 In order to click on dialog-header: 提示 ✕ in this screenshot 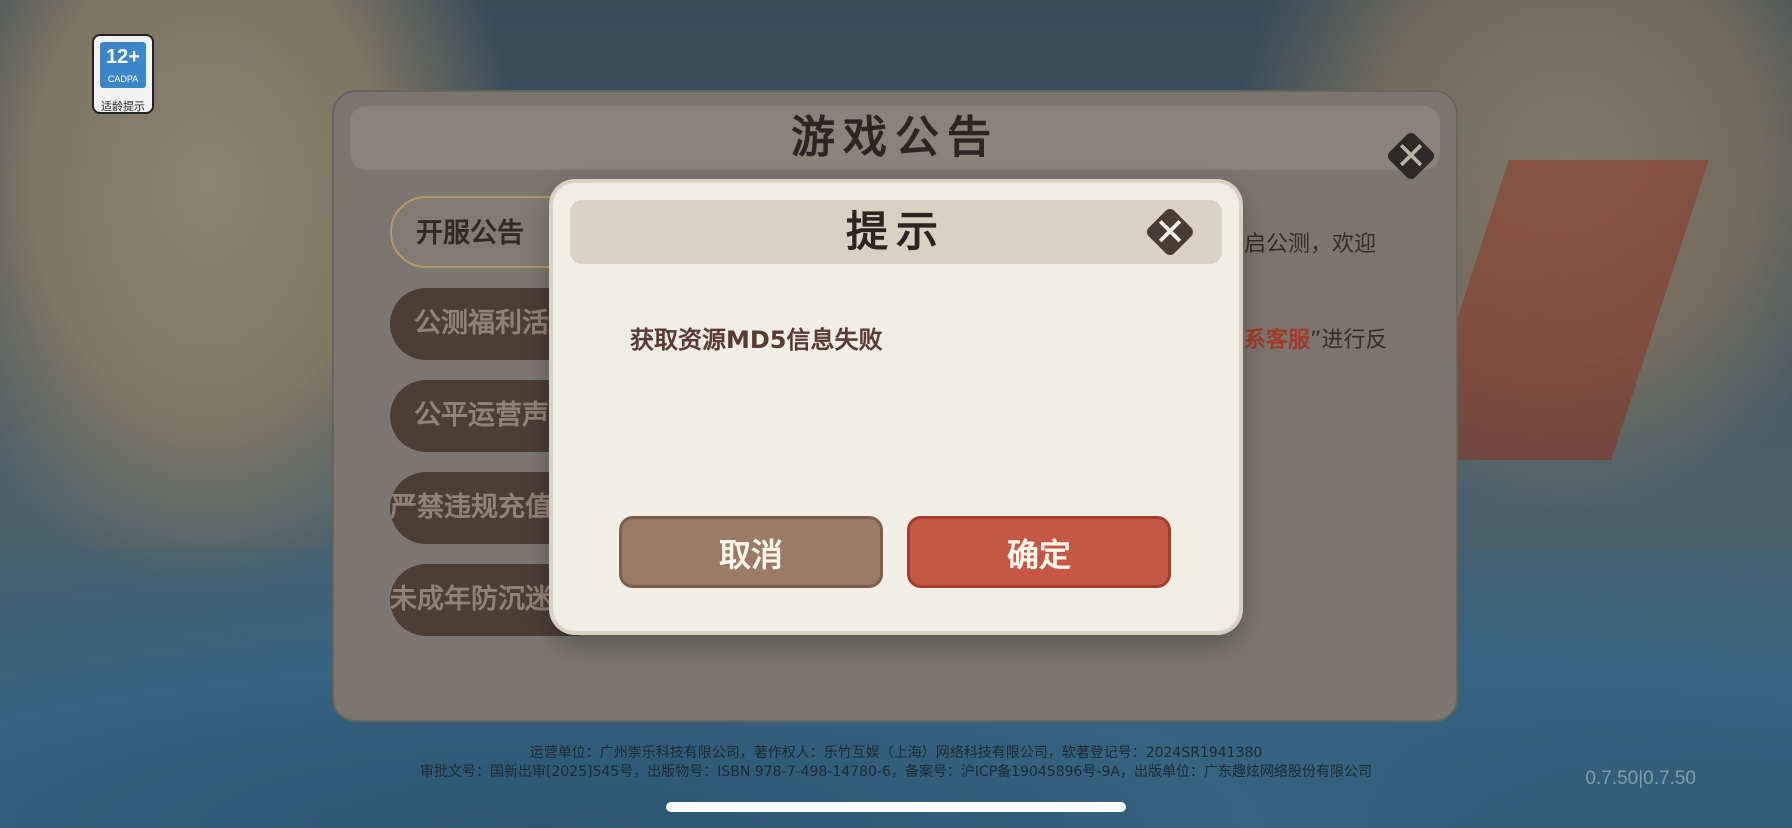, I will do `click(896, 232)`.